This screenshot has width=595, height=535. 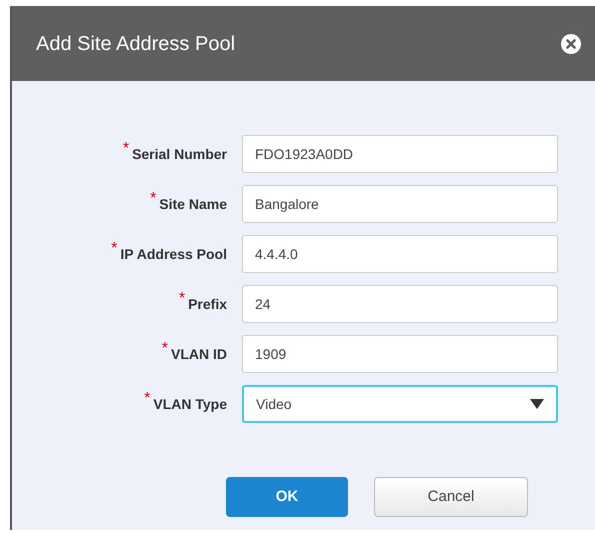 I want to click on field-label: Site Name, so click(x=193, y=204).